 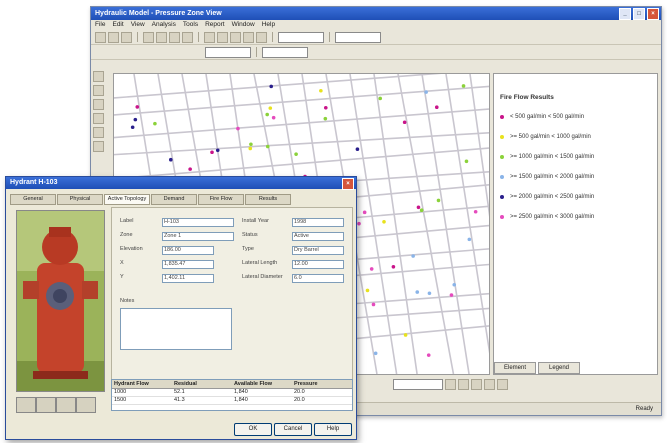 I want to click on time-combo, so click(x=285, y=52).